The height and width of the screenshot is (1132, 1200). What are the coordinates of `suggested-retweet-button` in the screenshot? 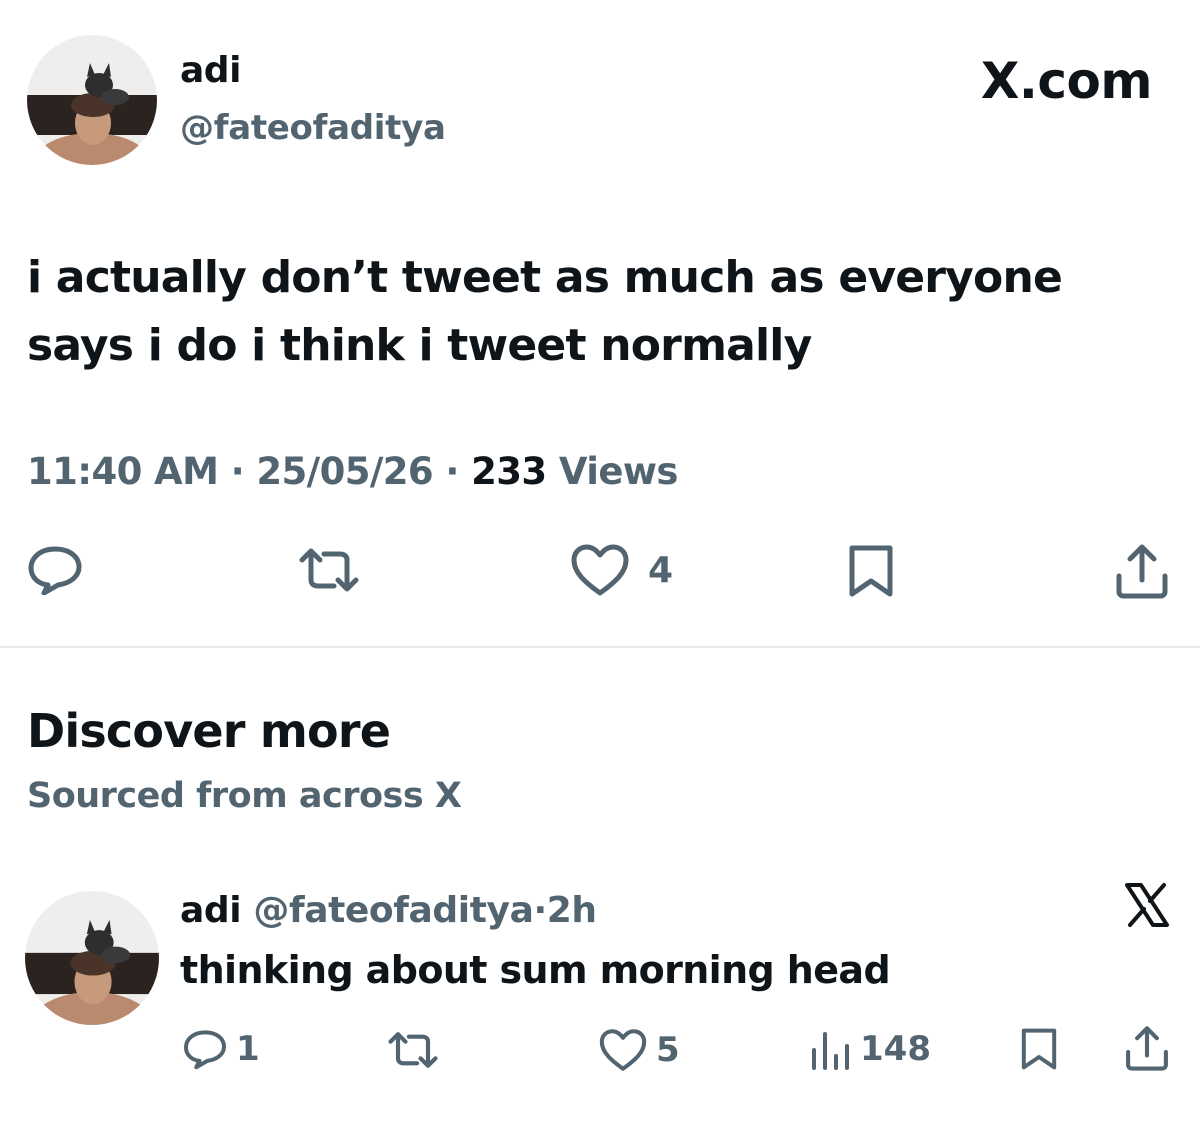 It's located at (413, 1050).